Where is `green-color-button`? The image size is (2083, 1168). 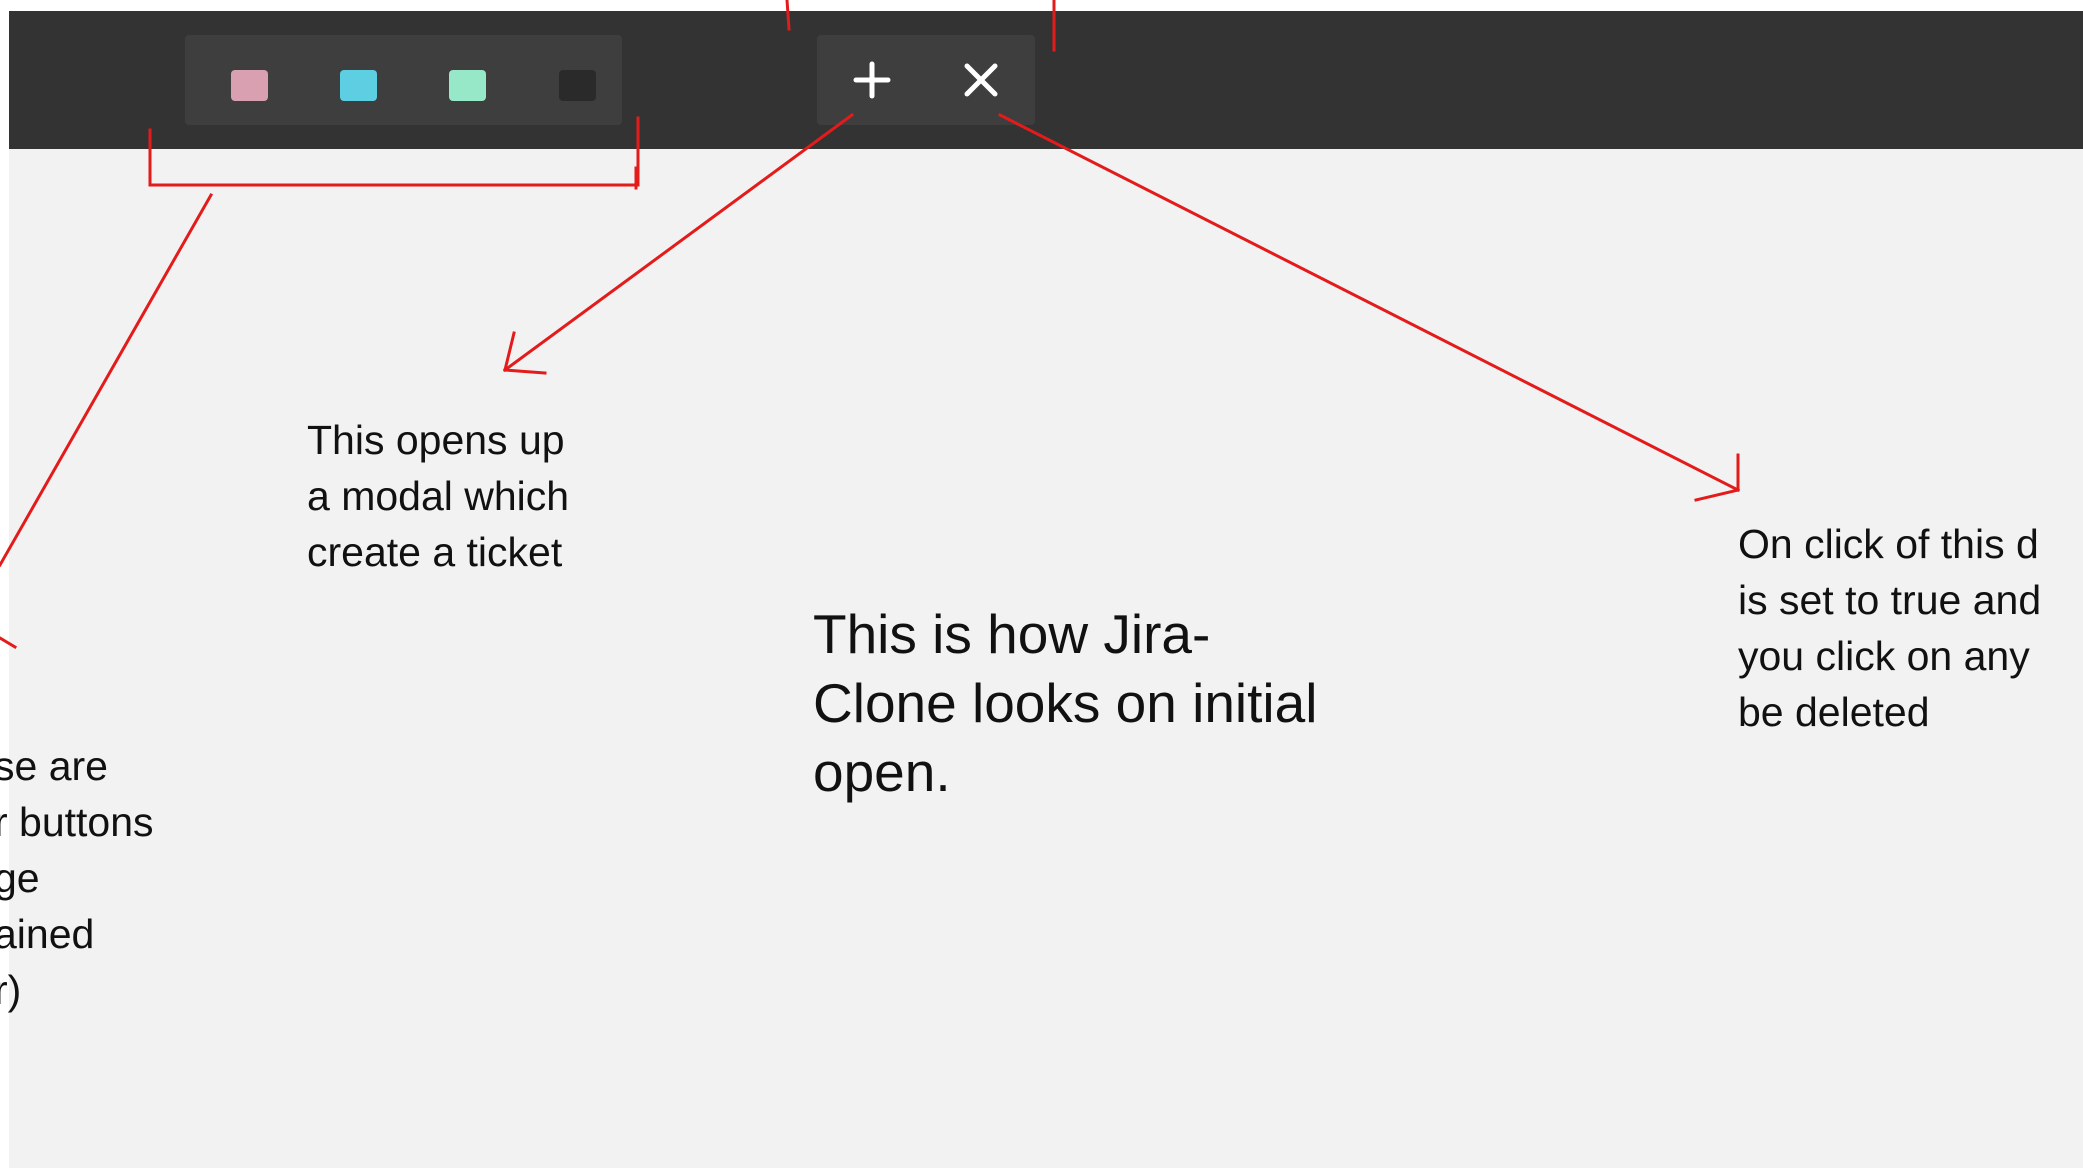
green-color-button is located at coordinates (467, 85).